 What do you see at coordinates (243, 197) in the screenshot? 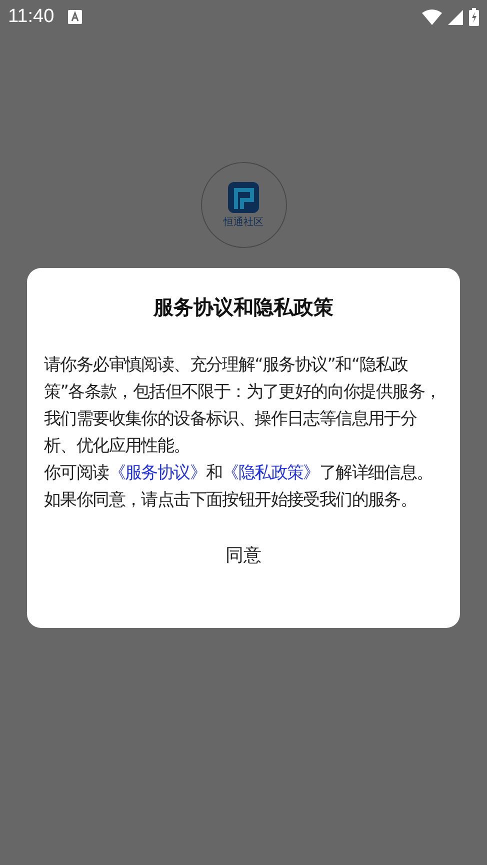
I see `logo-icon` at bounding box center [243, 197].